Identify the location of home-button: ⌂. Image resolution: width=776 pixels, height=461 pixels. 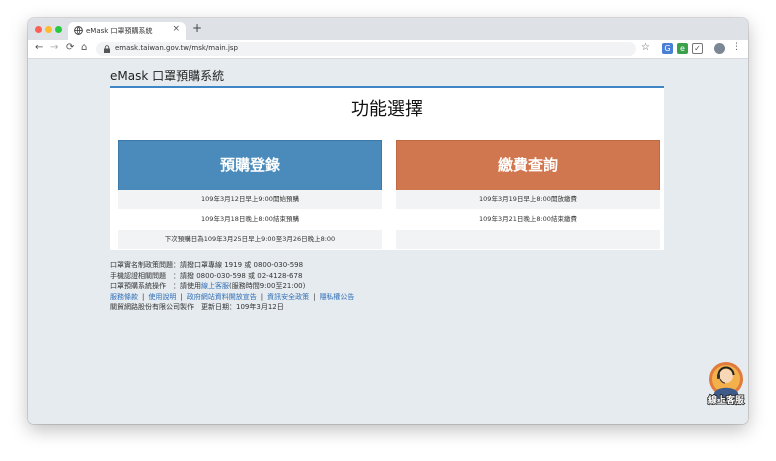
(84, 47).